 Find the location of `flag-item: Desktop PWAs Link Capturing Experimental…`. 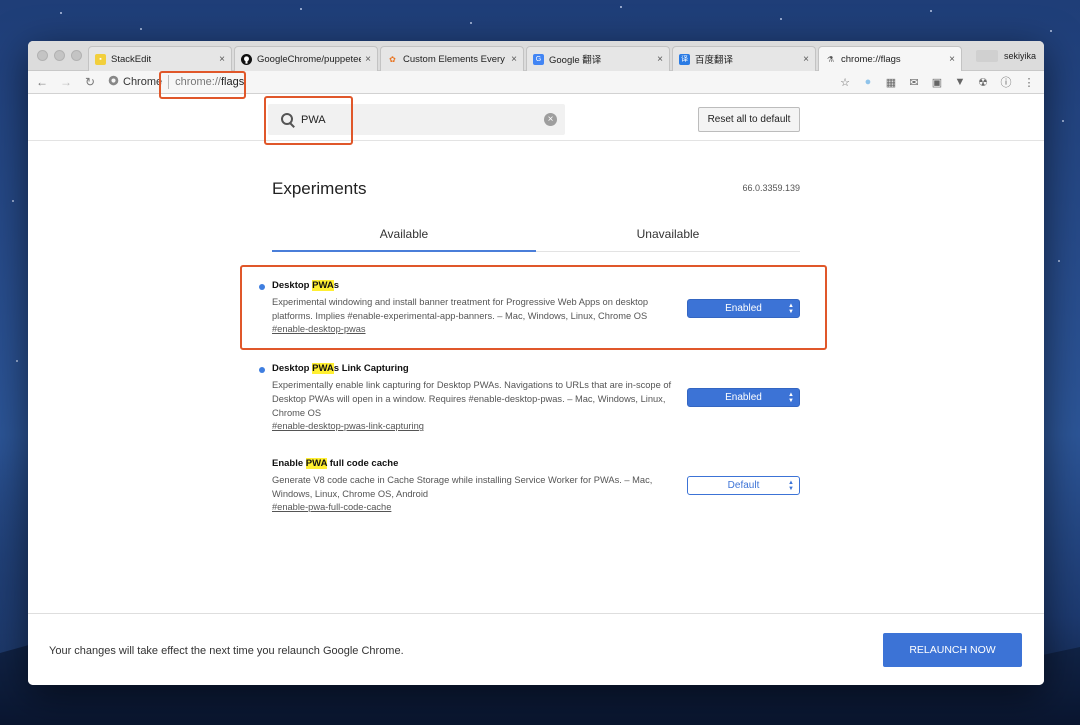

flag-item: Desktop PWAs Link Capturing Experimental… is located at coordinates (529, 397).